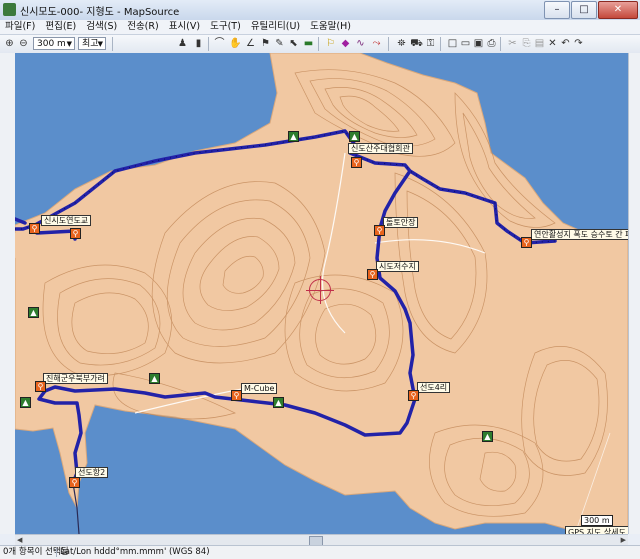 The height and width of the screenshot is (559, 640). Describe the element at coordinates (182, 43) in the screenshot. I see `user-icon: ♟` at that location.